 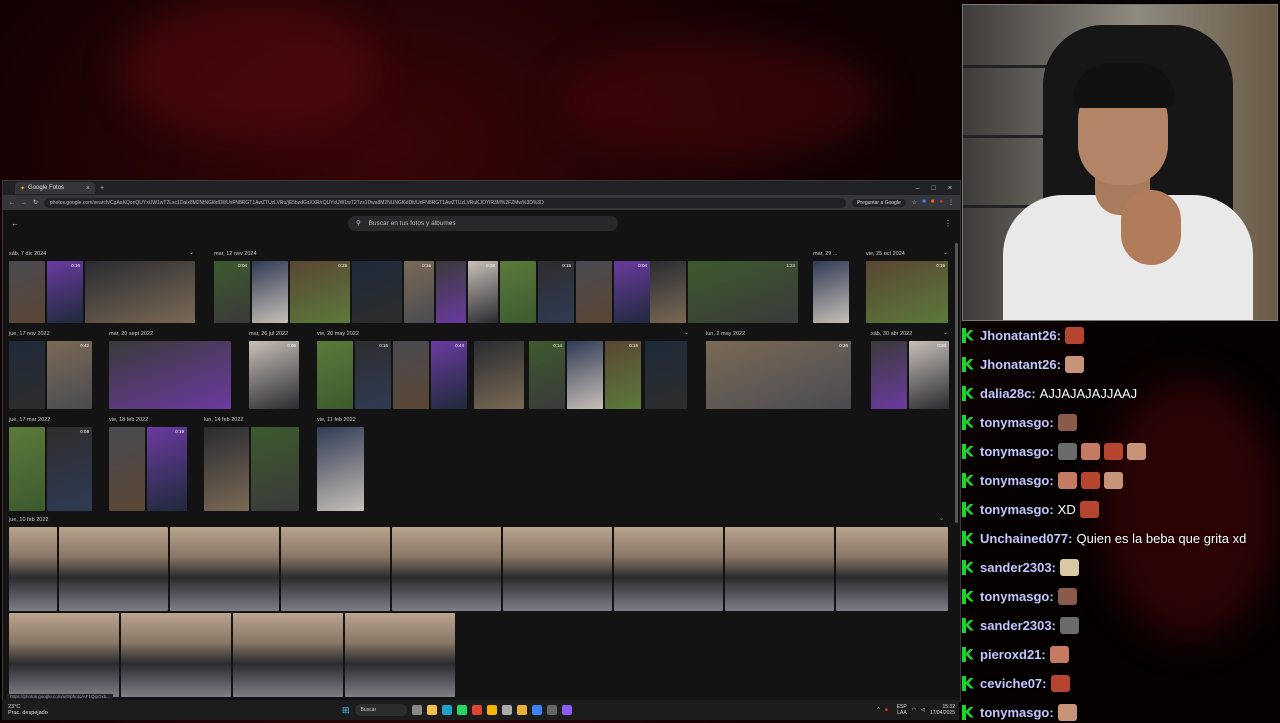 What do you see at coordinates (449, 375) in the screenshot?
I see `photo-thumbnail: 0:44` at bounding box center [449, 375].